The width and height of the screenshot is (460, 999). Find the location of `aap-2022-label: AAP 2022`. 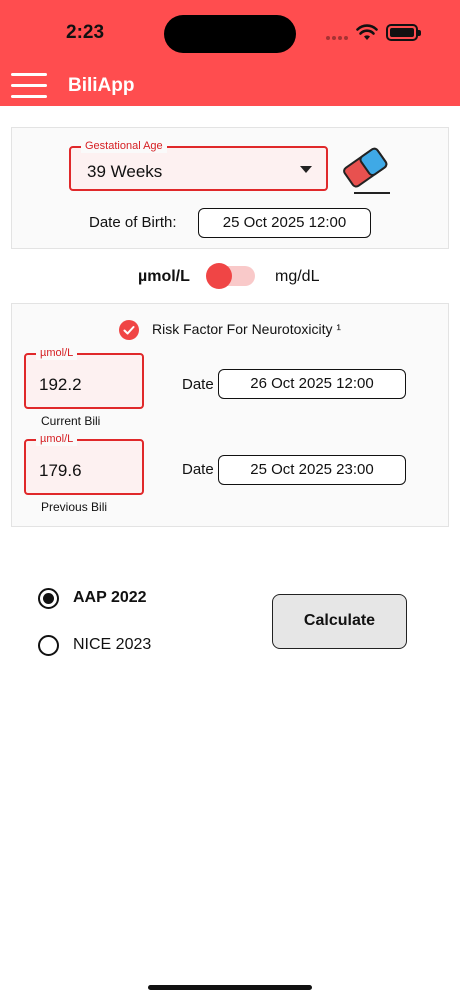

aap-2022-label: AAP 2022 is located at coordinates (110, 597).